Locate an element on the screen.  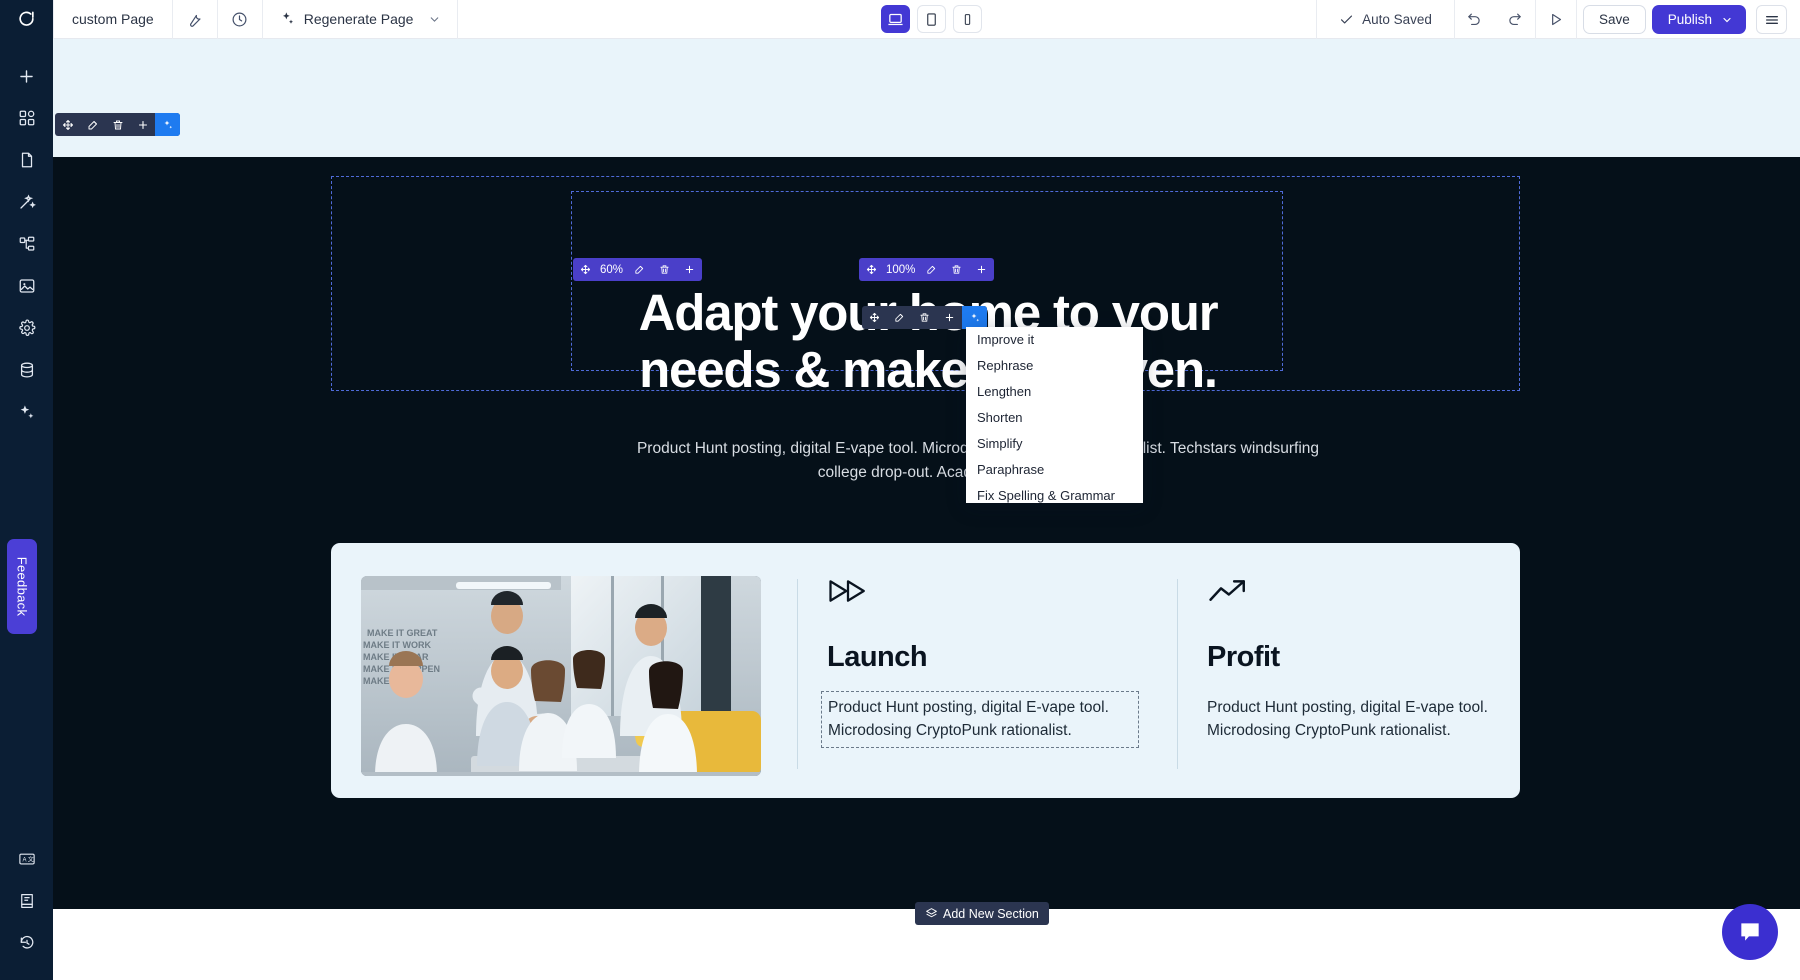
sidebar-item-blocks is located at coordinates (26, 118).